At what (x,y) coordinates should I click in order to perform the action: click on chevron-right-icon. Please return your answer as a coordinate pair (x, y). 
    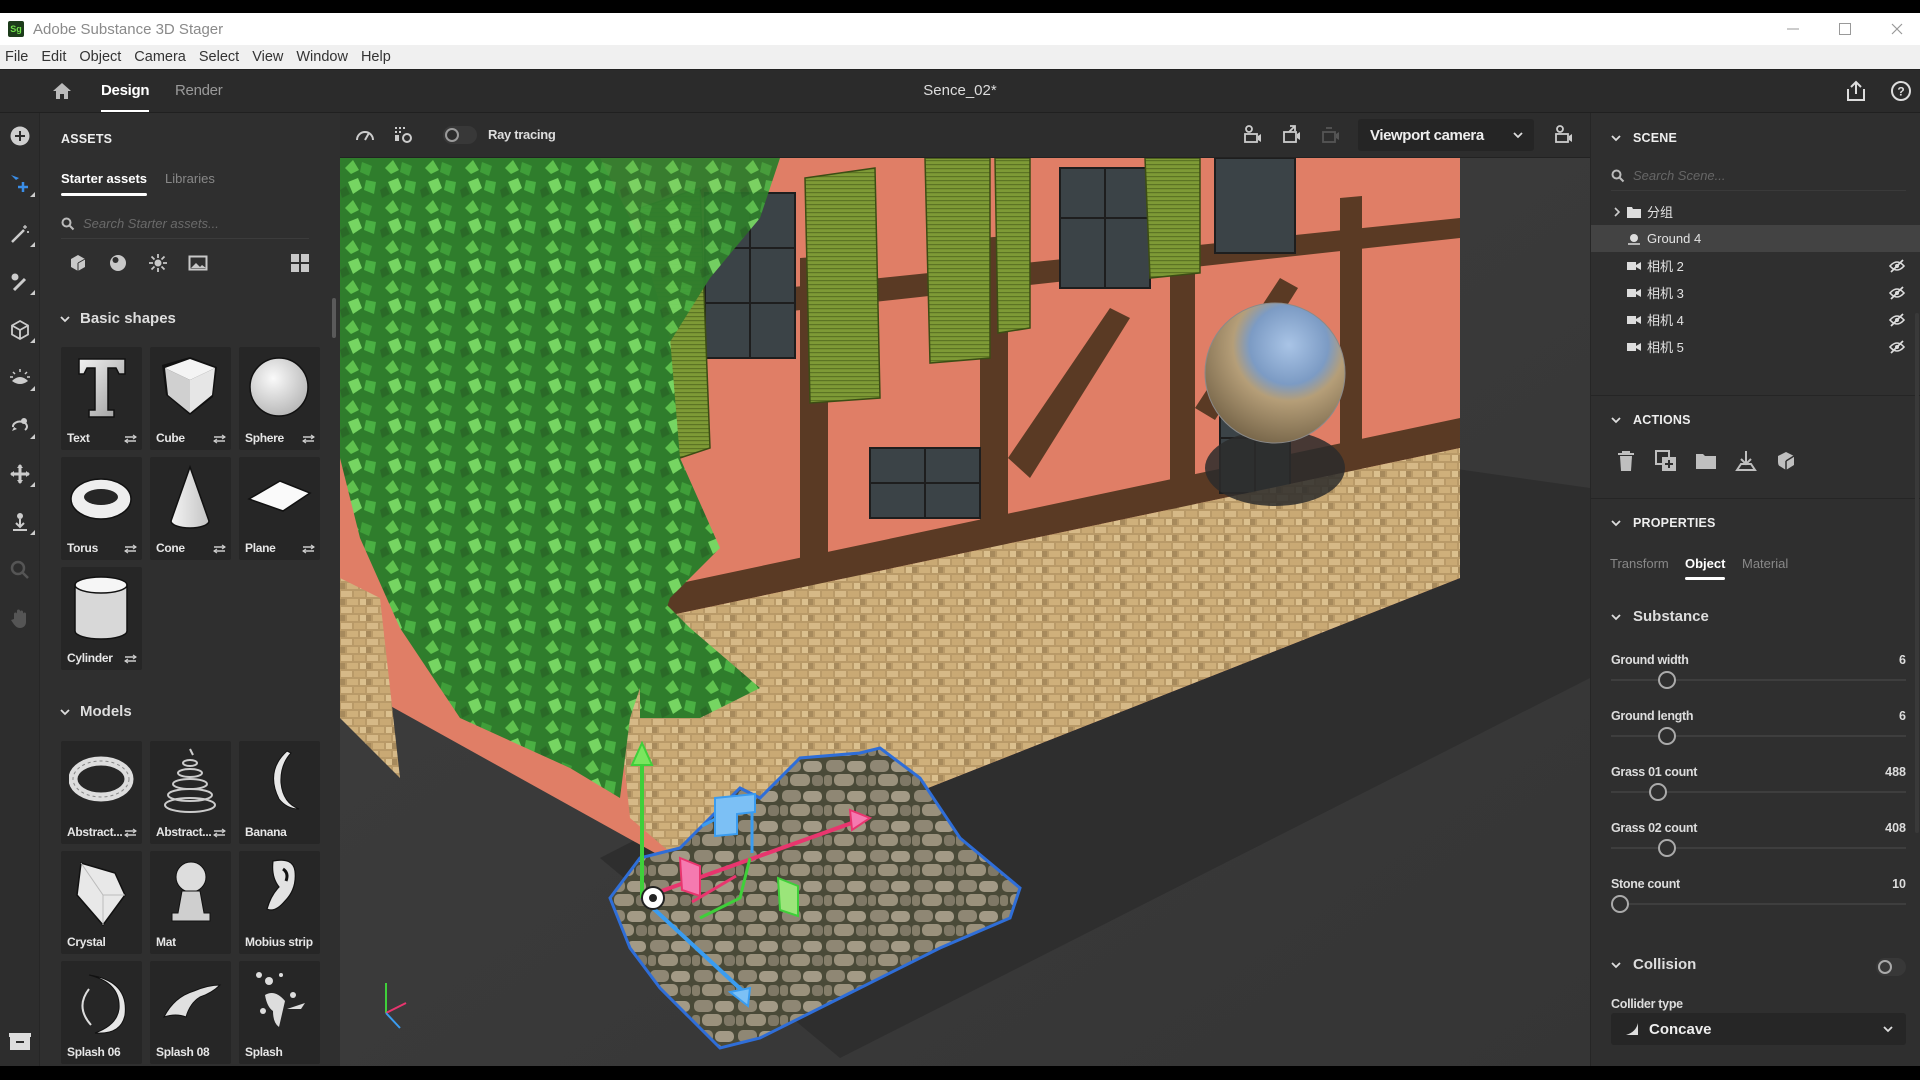
    Looking at the image, I should click on (1617, 211).